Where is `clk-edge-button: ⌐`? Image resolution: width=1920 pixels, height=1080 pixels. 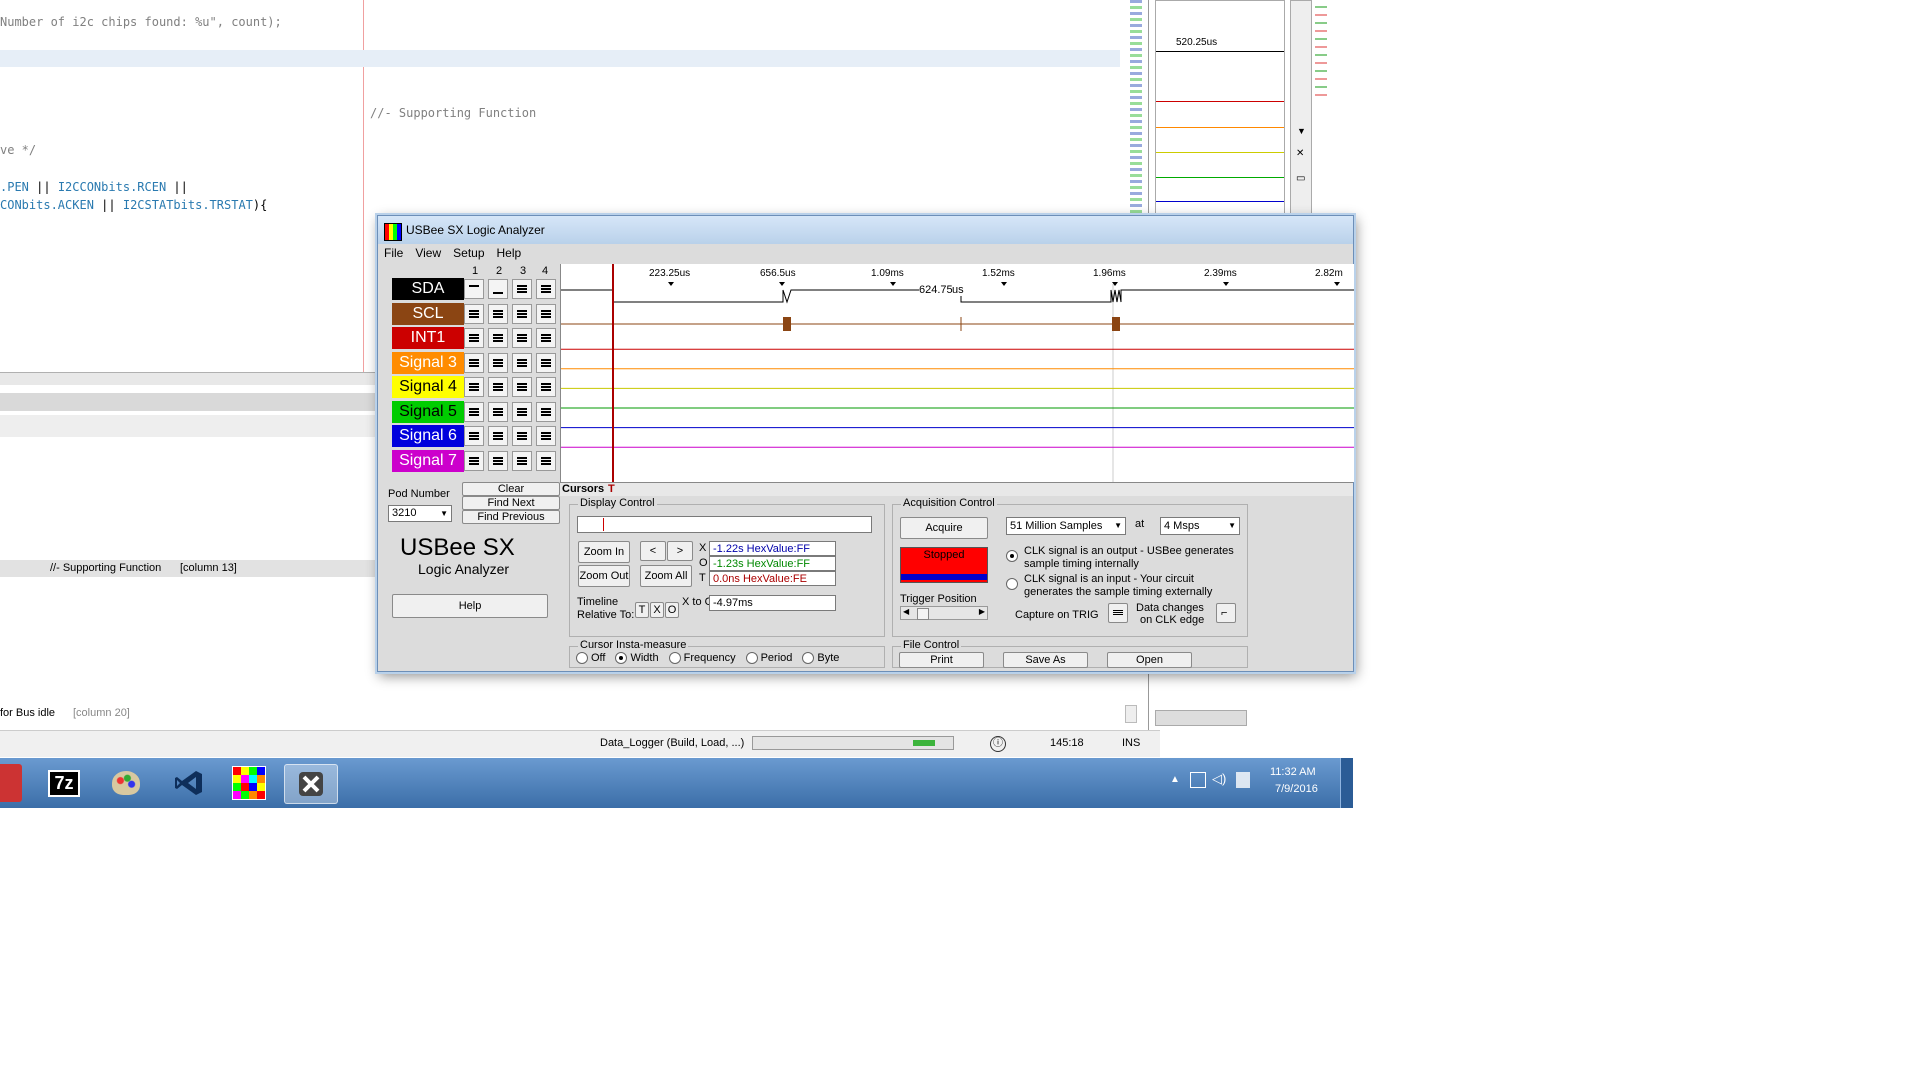
clk-edge-button: ⌐ is located at coordinates (1226, 613).